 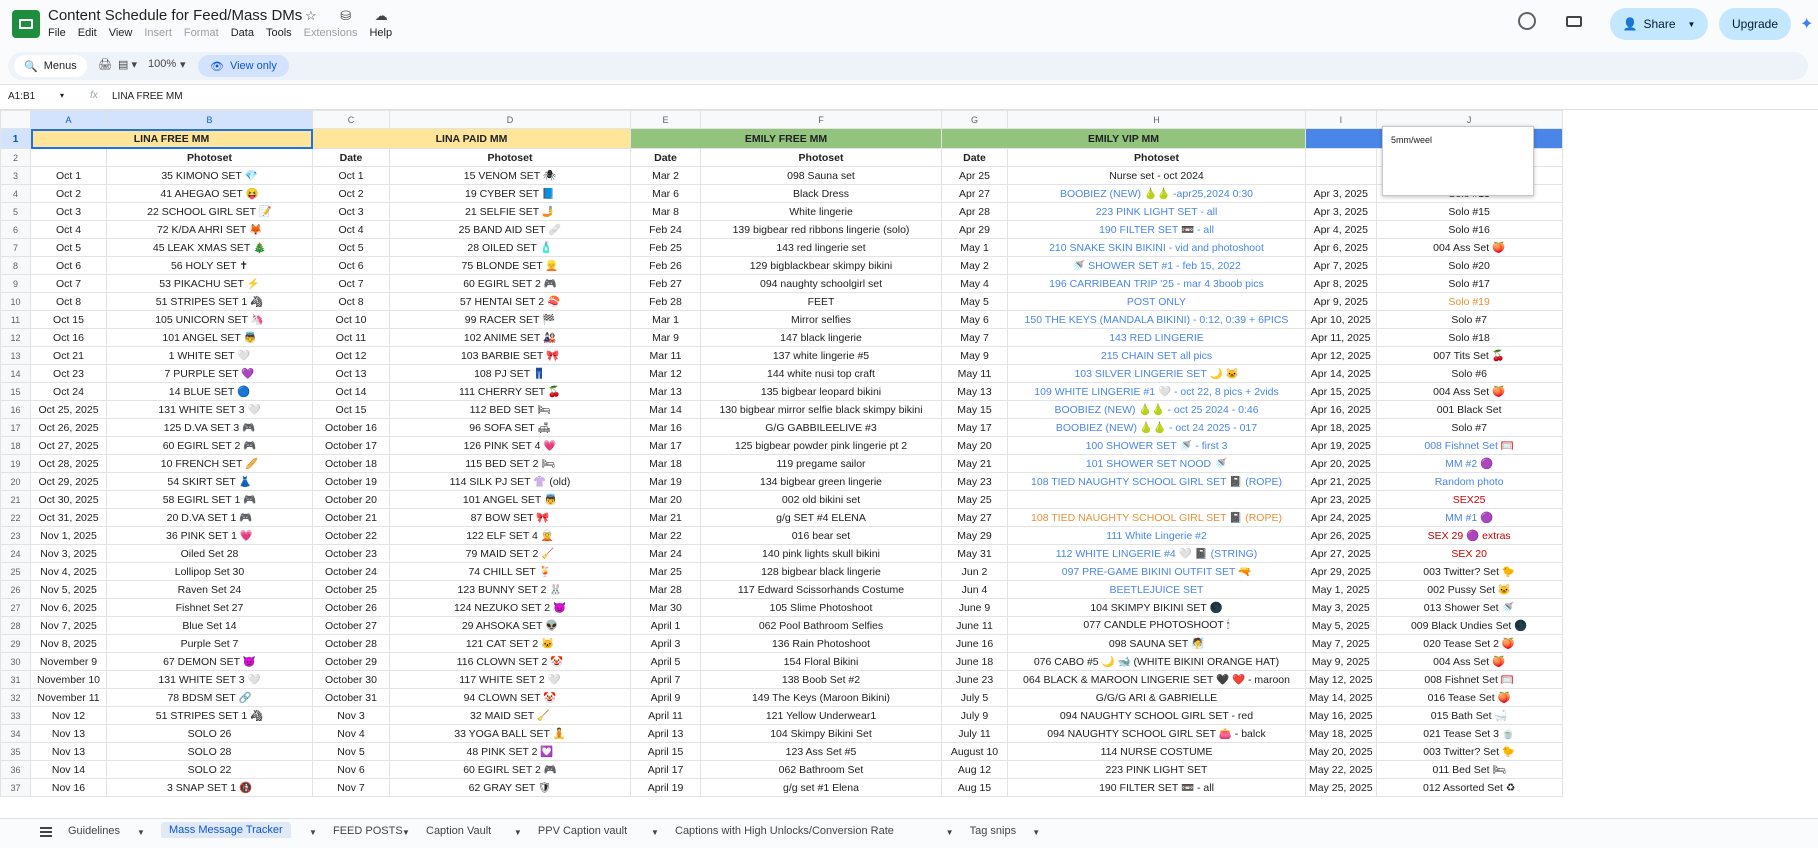 What do you see at coordinates (1469, 481) in the screenshot?
I see `cell: Random photo` at bounding box center [1469, 481].